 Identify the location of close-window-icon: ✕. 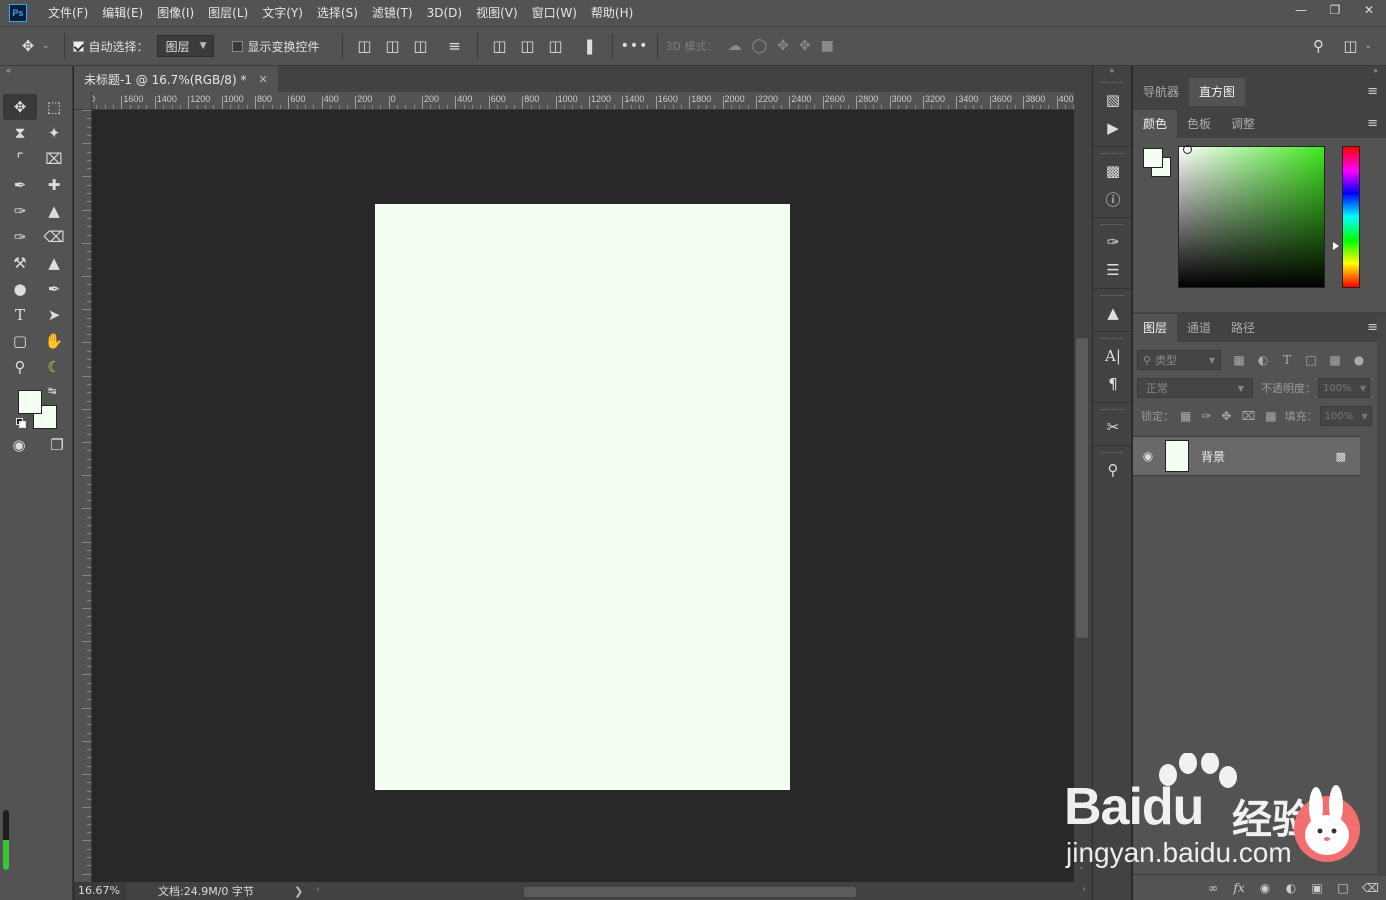
(1369, 10).